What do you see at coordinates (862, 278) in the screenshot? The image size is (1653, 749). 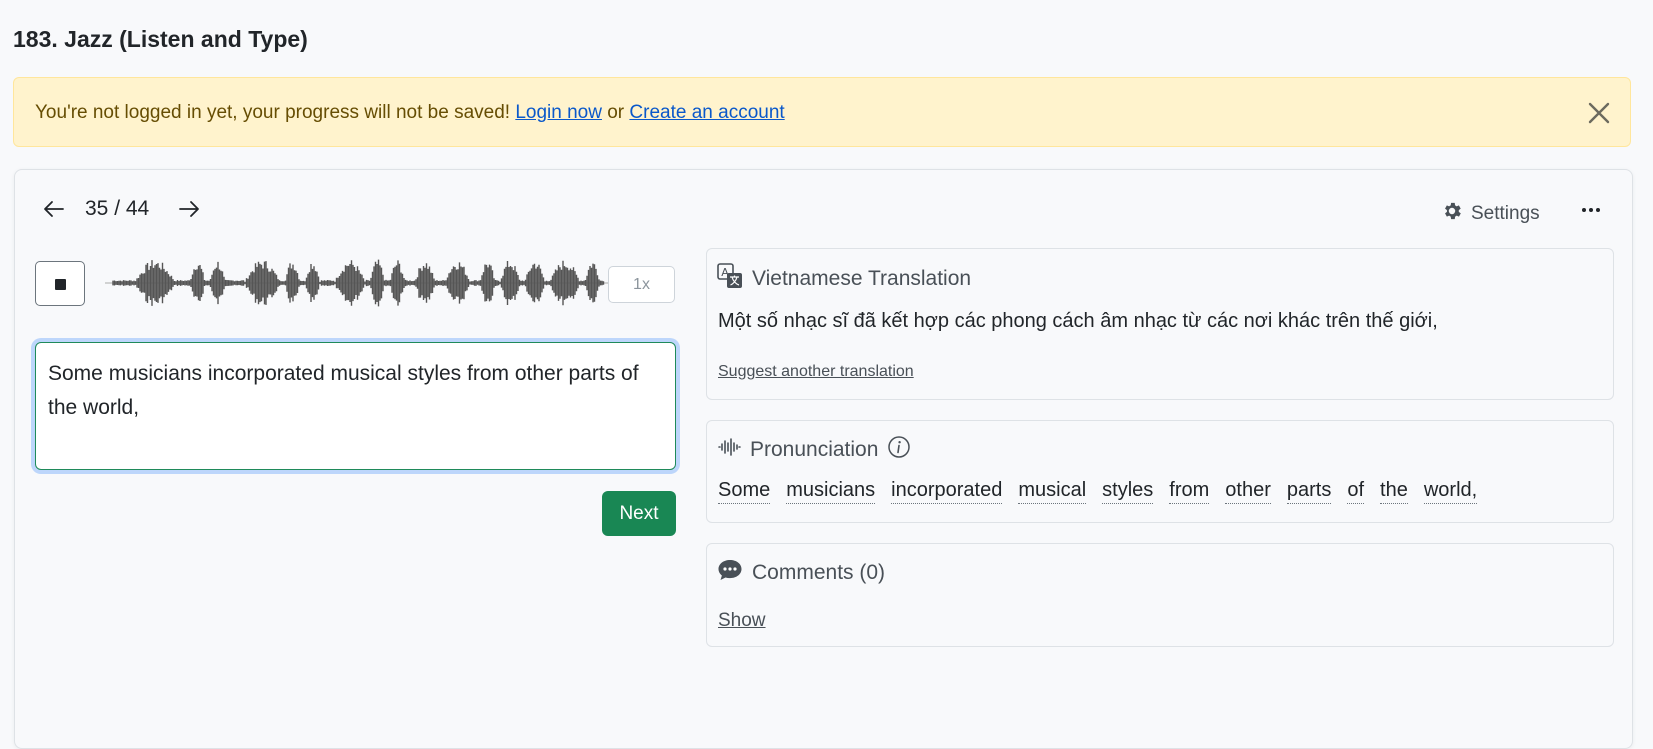 I see `translation-title: Vietnamese Translation` at bounding box center [862, 278].